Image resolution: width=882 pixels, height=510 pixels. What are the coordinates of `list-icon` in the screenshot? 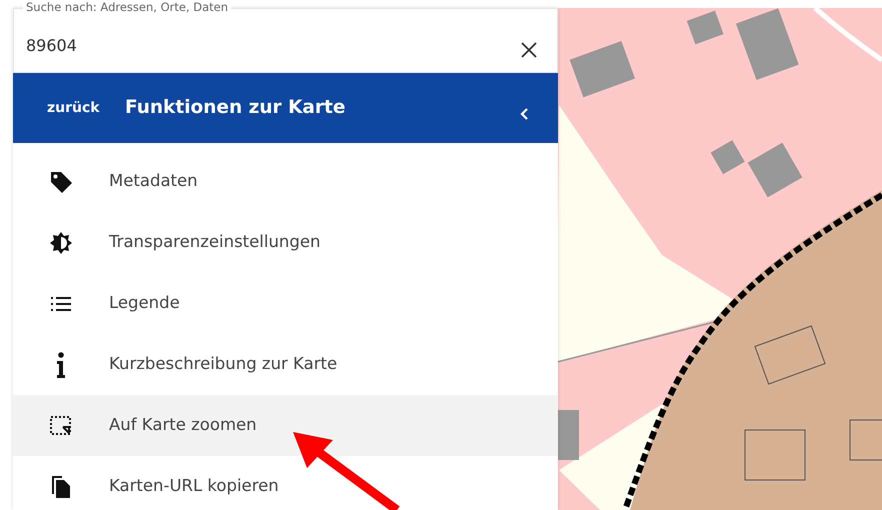 It's located at (61, 304).